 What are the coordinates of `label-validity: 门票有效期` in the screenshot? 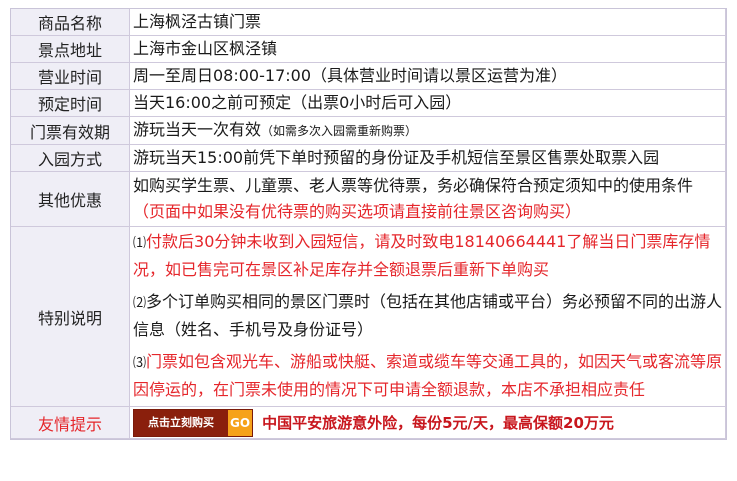 It's located at (70, 131).